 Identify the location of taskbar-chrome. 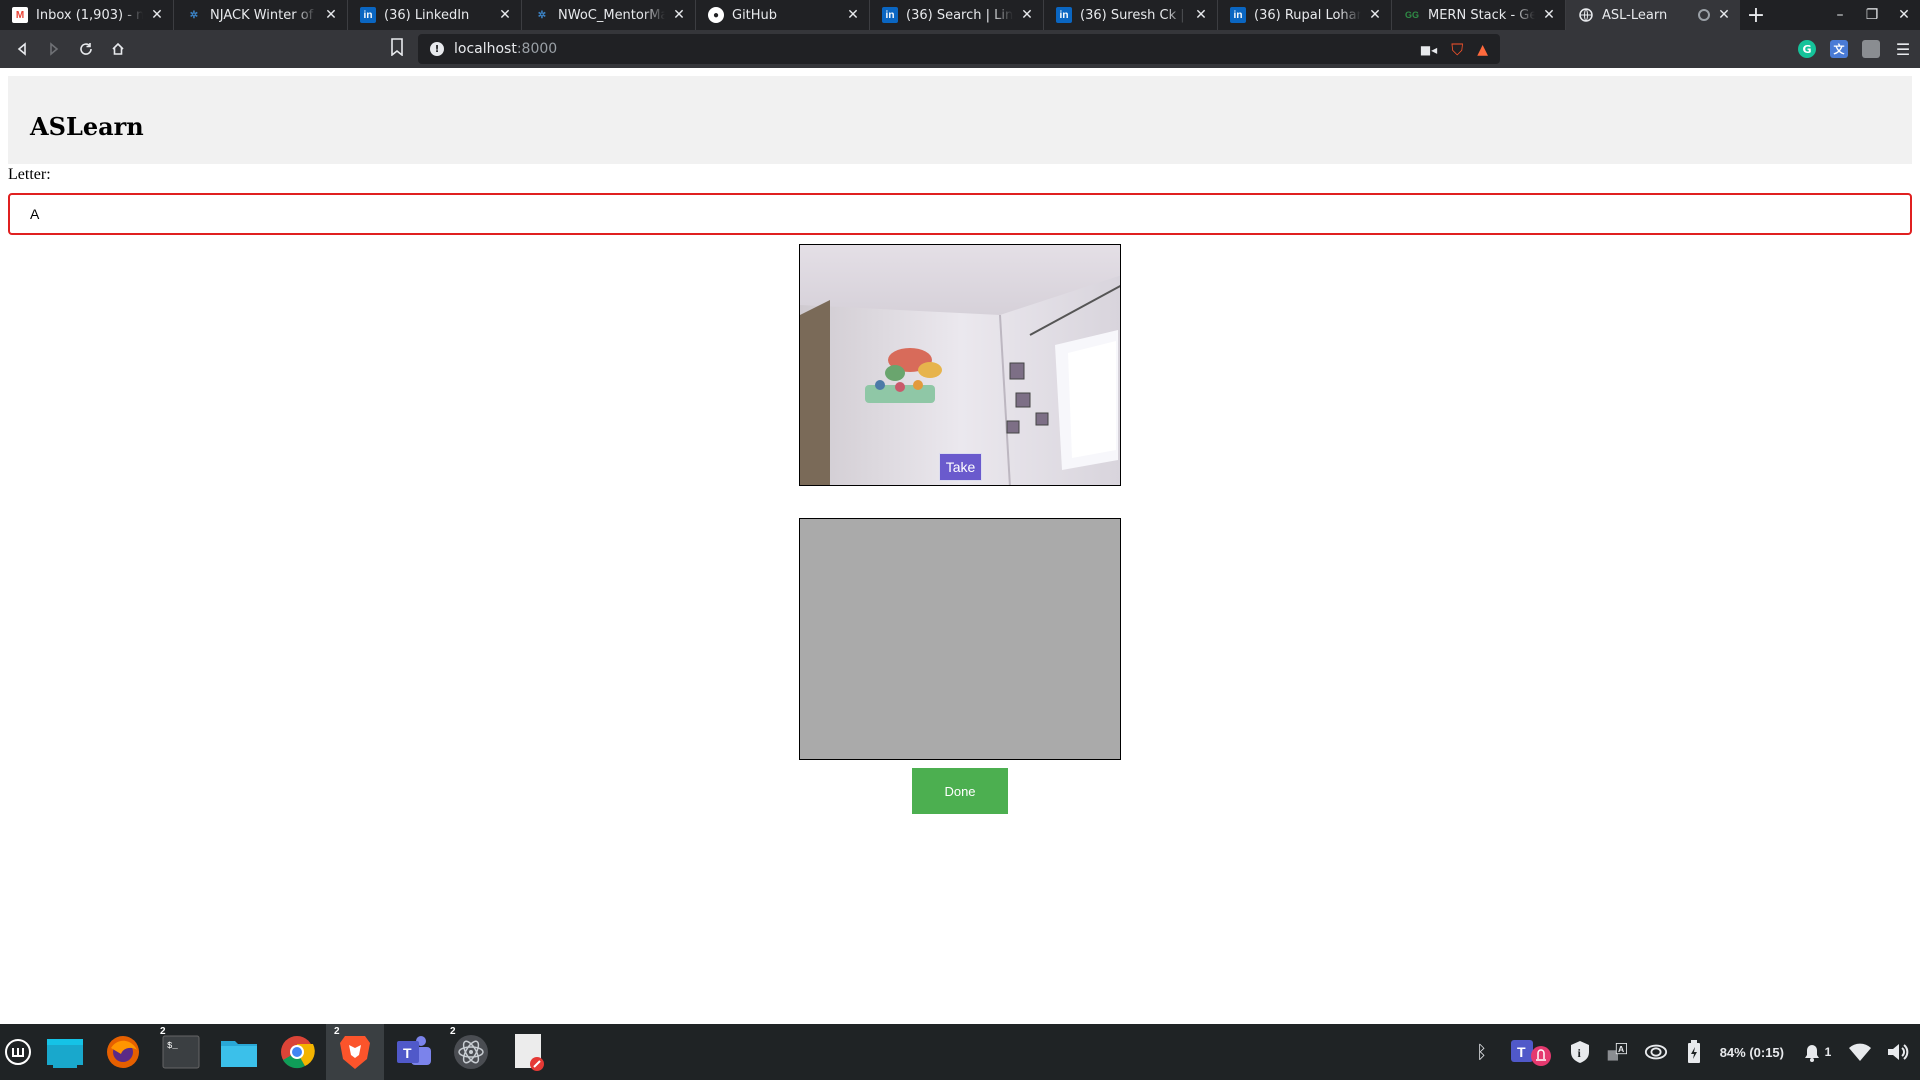
(297, 1052).